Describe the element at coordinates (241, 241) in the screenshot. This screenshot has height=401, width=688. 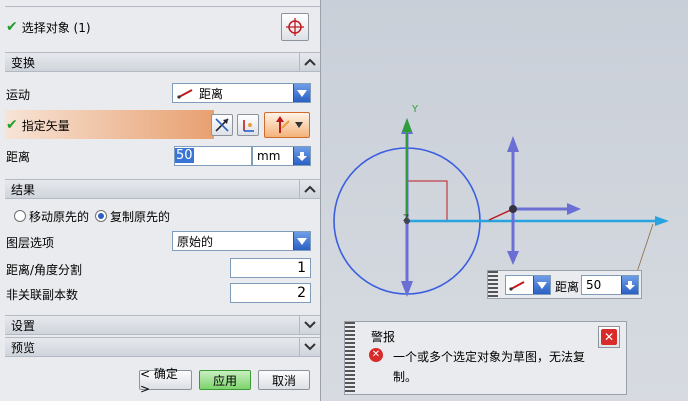
I see `layer-select: 原始的` at that location.